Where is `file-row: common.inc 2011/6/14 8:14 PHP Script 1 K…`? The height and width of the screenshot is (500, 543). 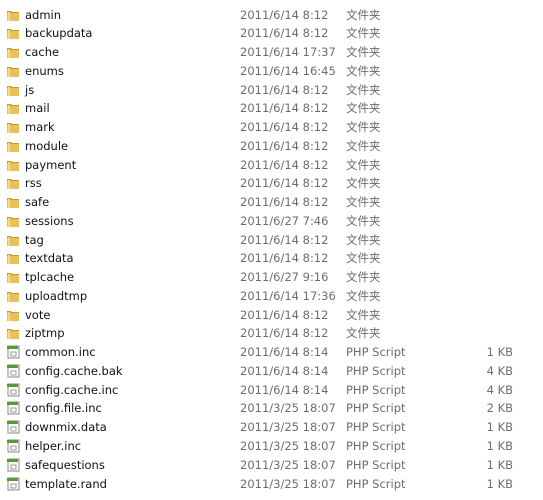
file-row: common.inc 2011/6/14 8:14 PHP Script 1 K… is located at coordinates (271, 352).